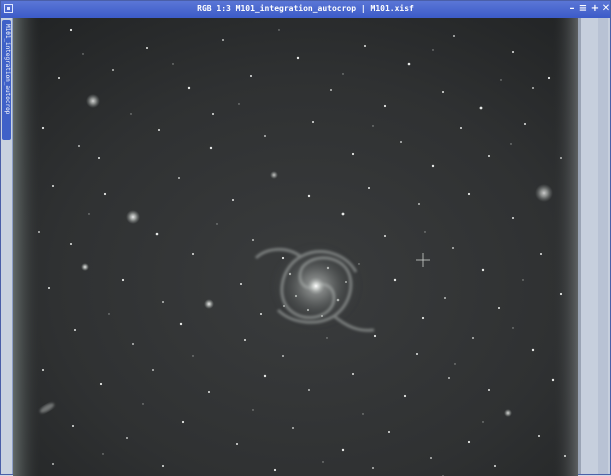  What do you see at coordinates (605, 9) in the screenshot?
I see `close-button: ✕` at bounding box center [605, 9].